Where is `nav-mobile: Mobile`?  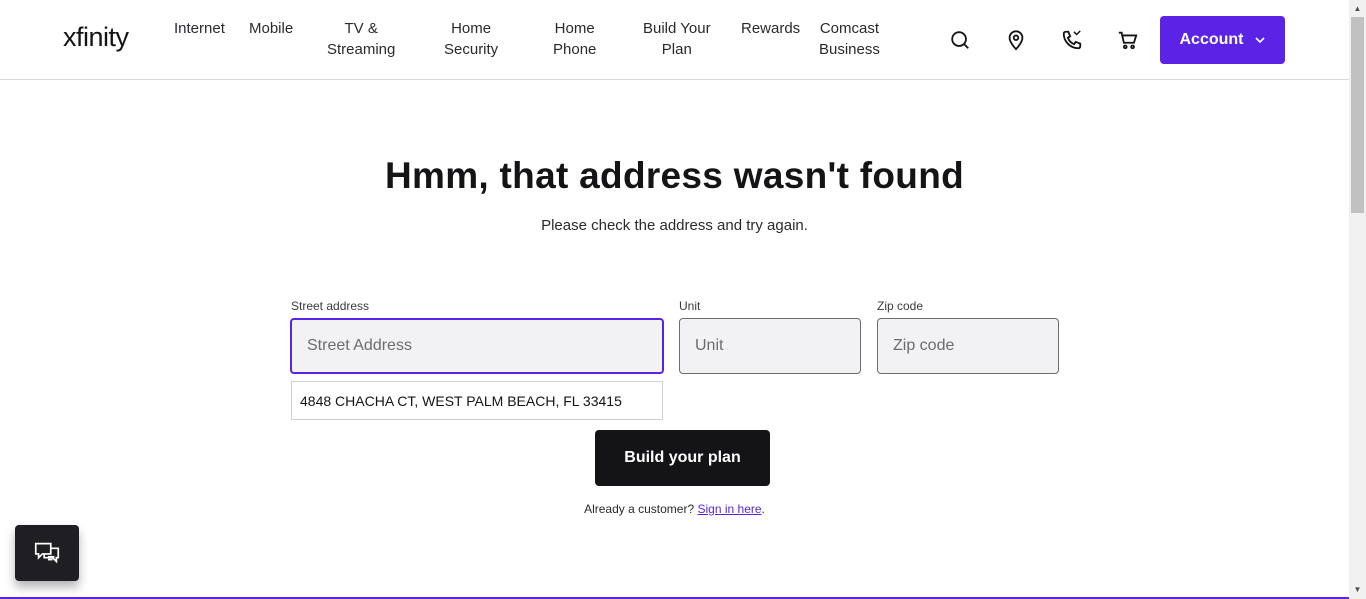 nav-mobile: Mobile is located at coordinates (271, 28).